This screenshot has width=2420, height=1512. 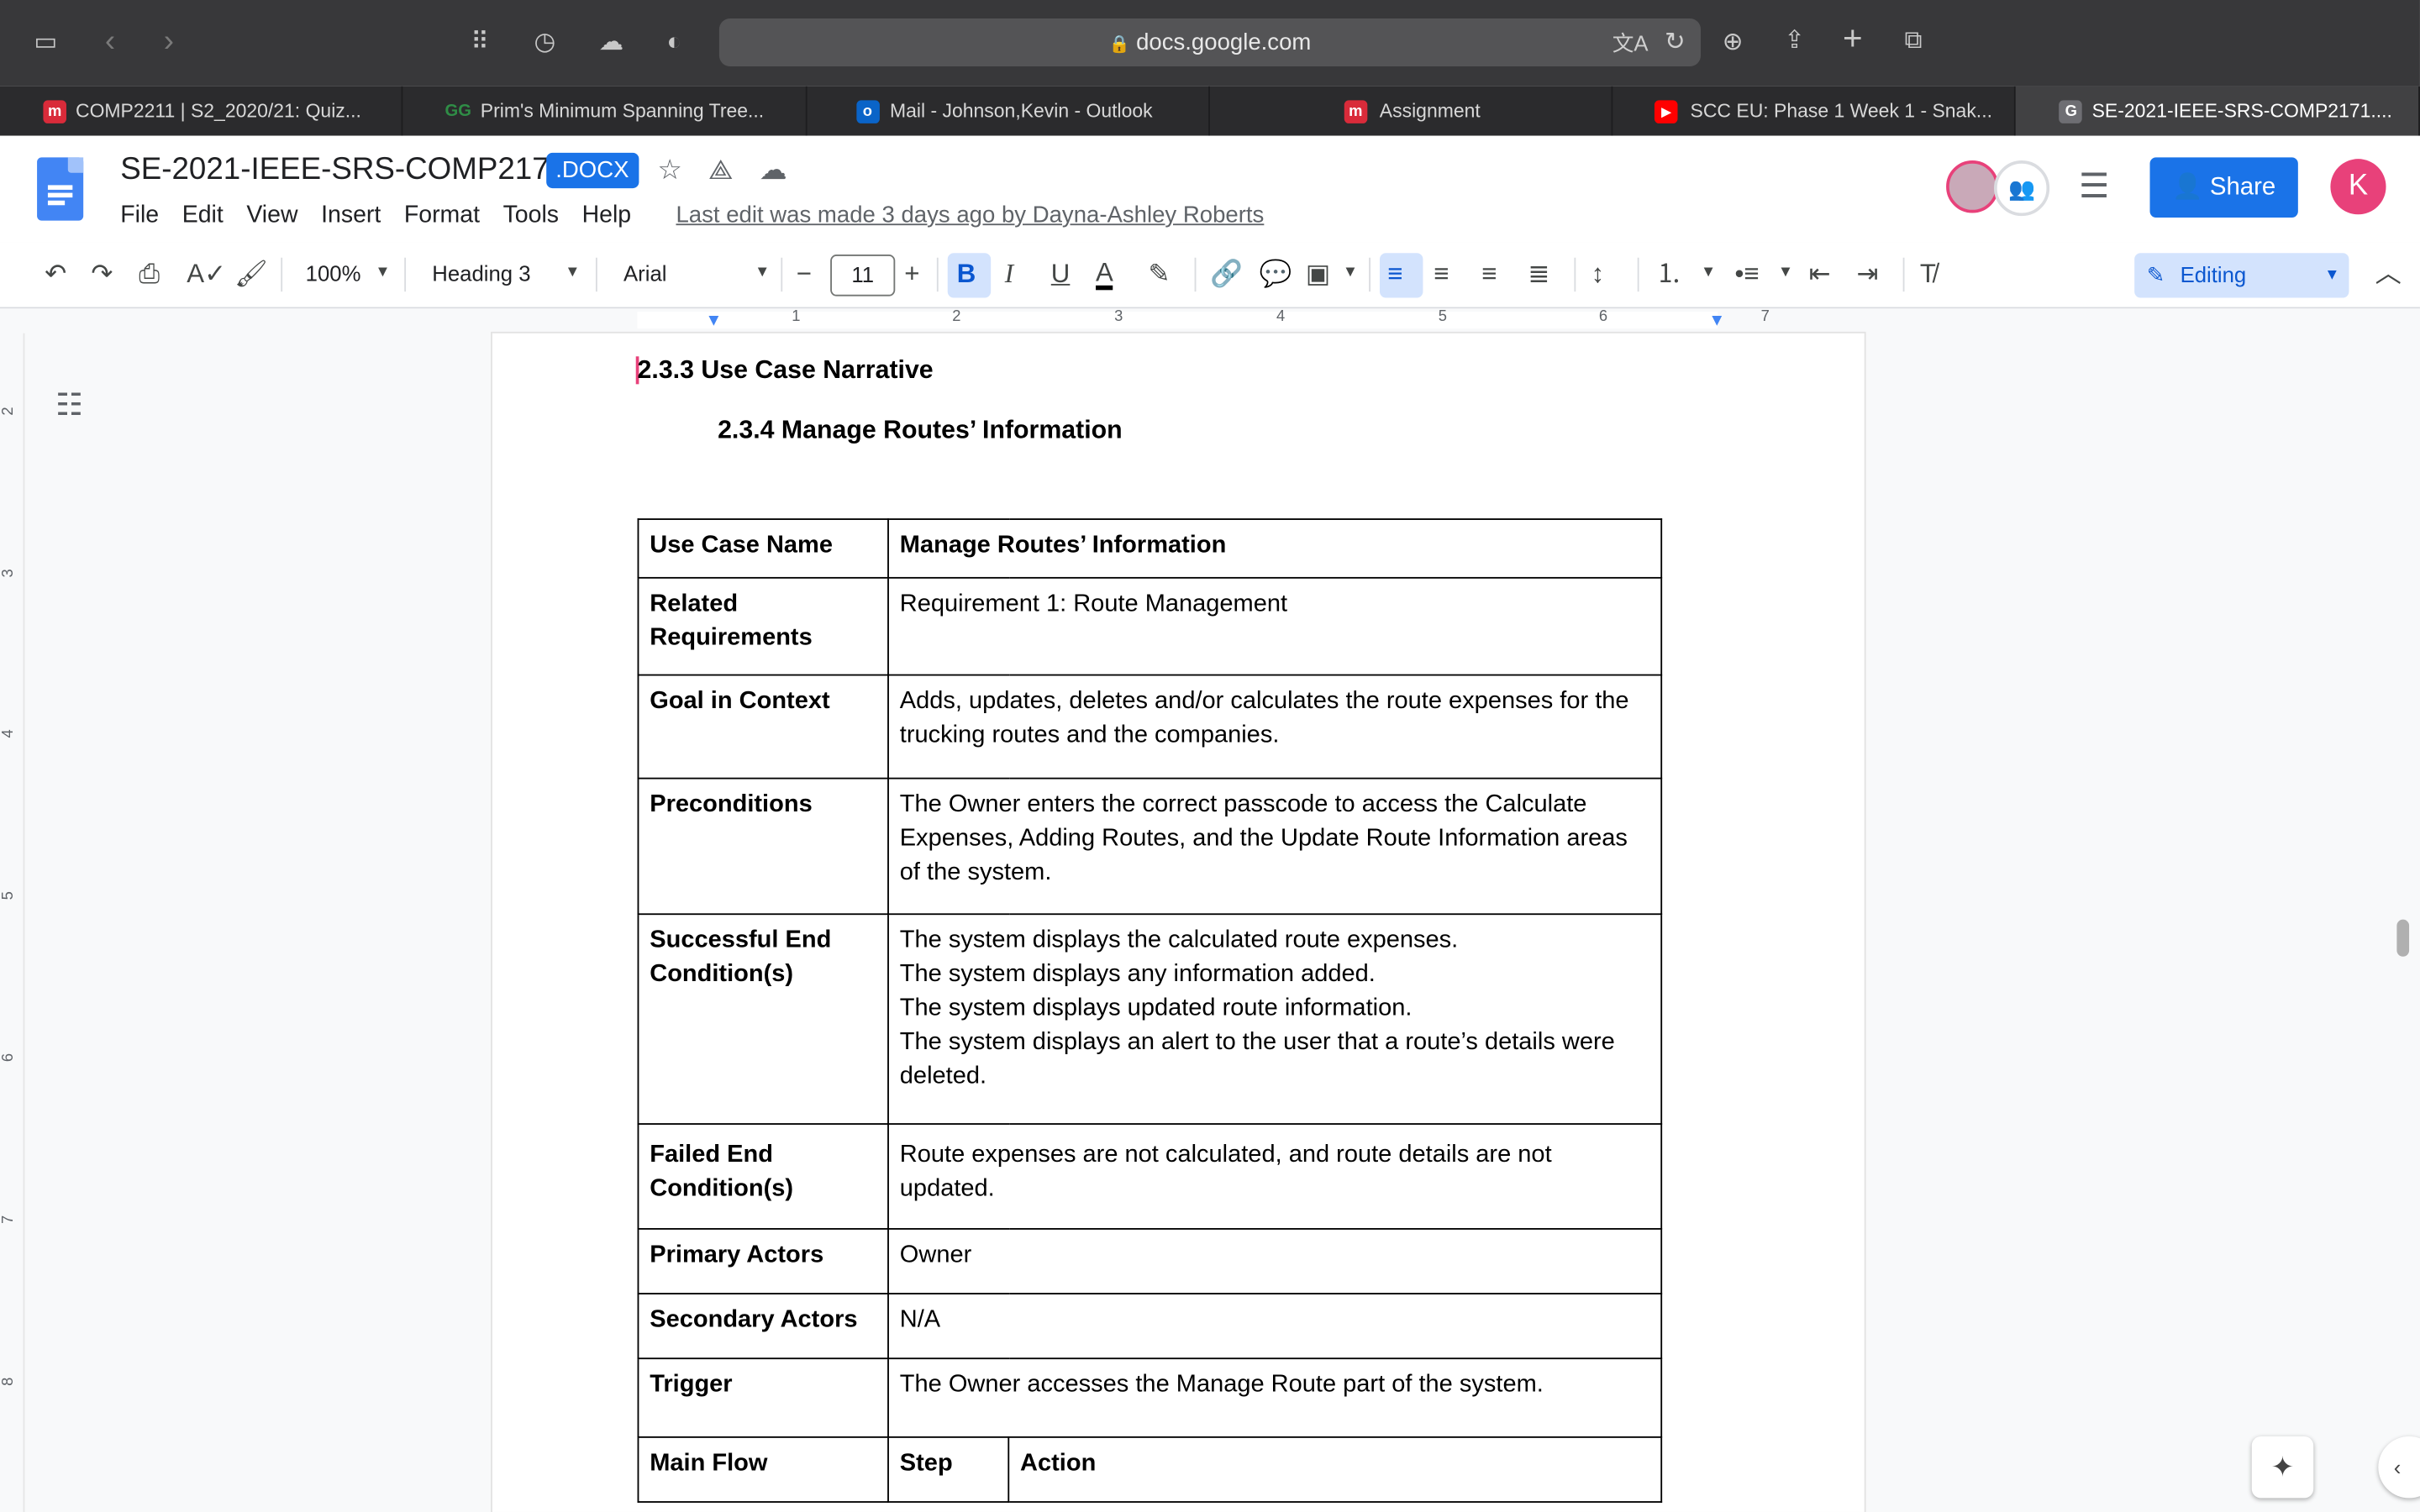 I want to click on style-select: Heading 3, so click(x=481, y=272).